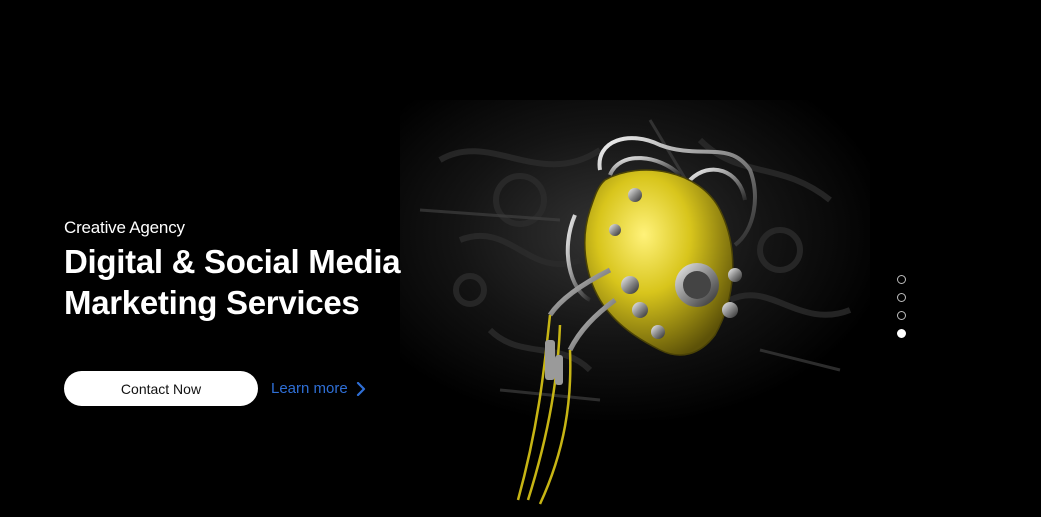 The width and height of the screenshot is (1041, 517). Describe the element at coordinates (360, 388) in the screenshot. I see `chevron-right-icon` at that location.